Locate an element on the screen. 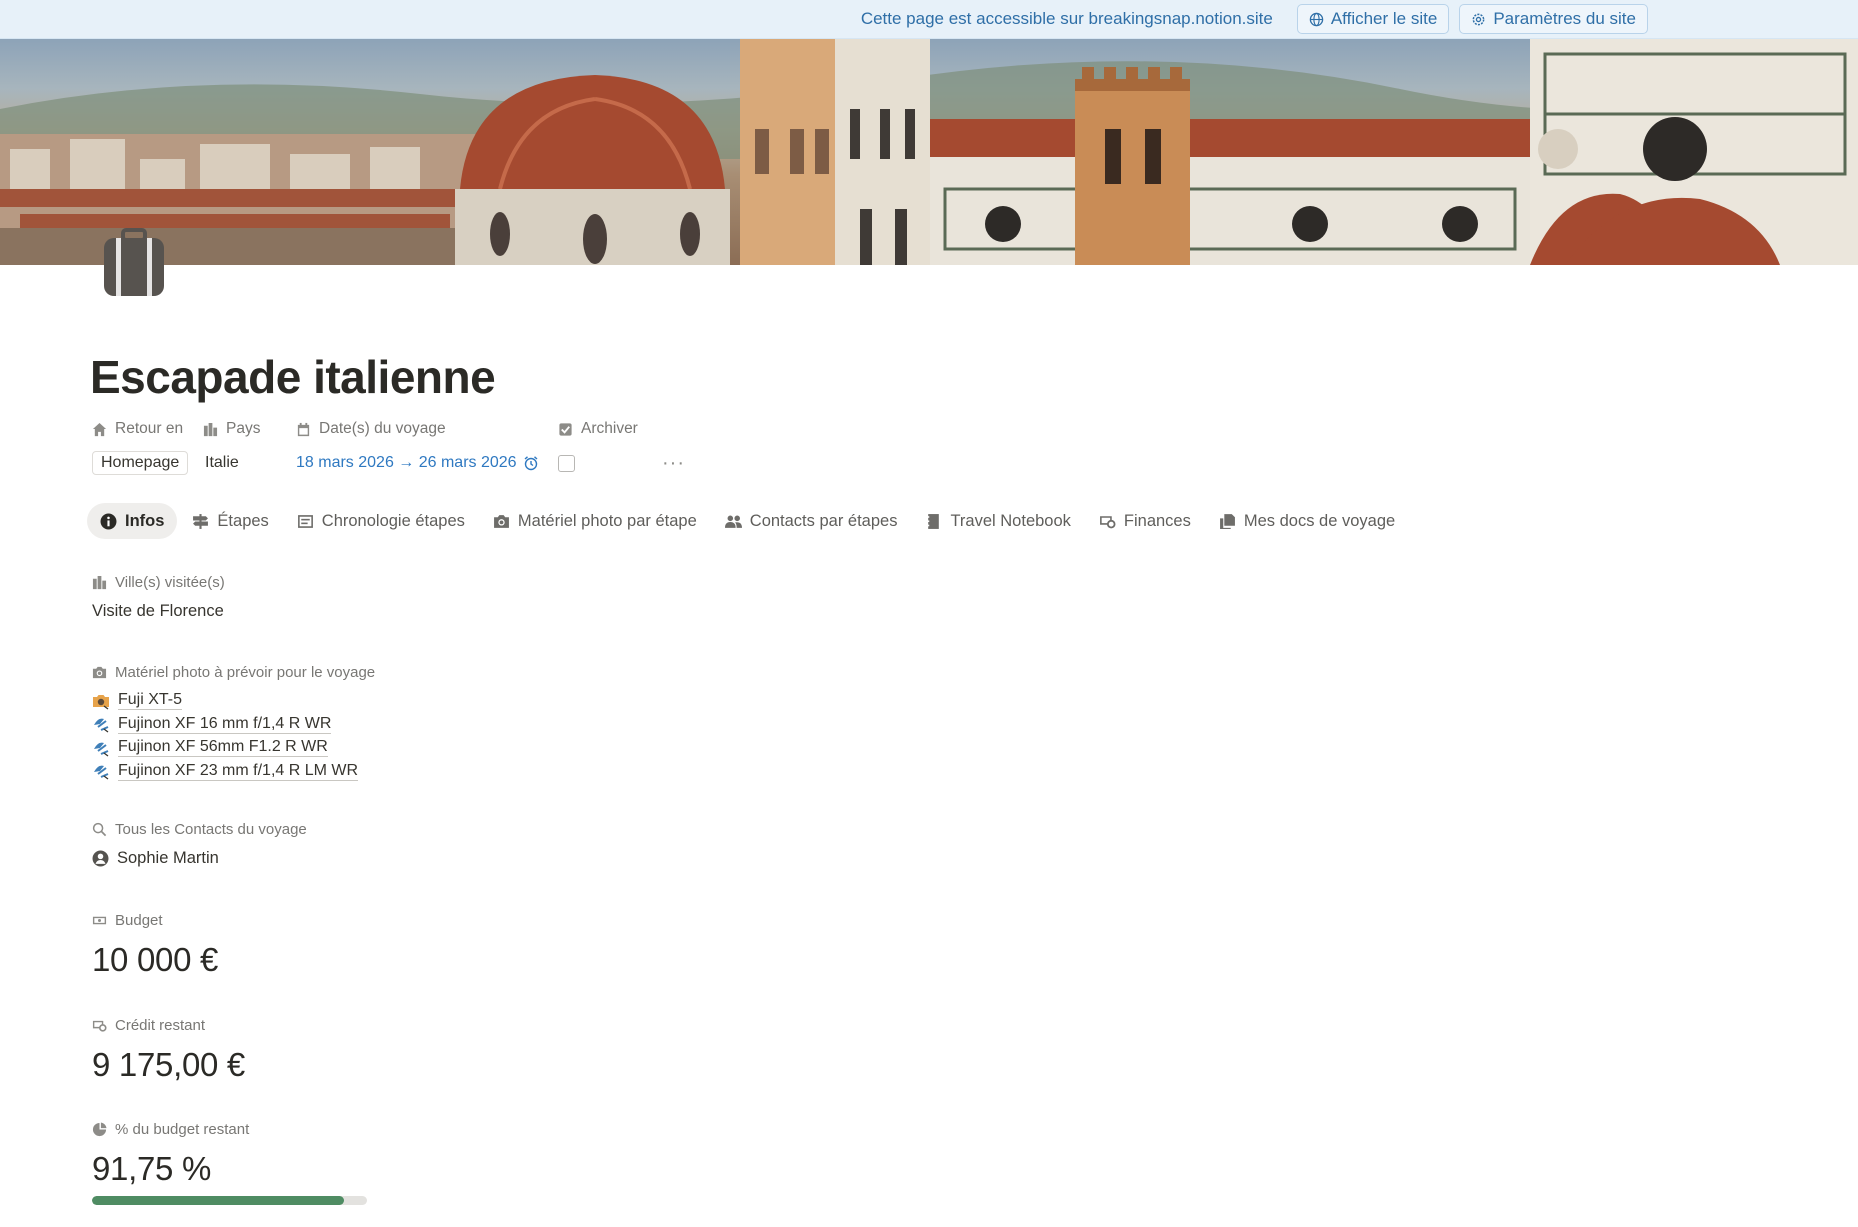 The height and width of the screenshot is (1227, 1858). contact-item: Sophie Martin is located at coordinates (199, 858).